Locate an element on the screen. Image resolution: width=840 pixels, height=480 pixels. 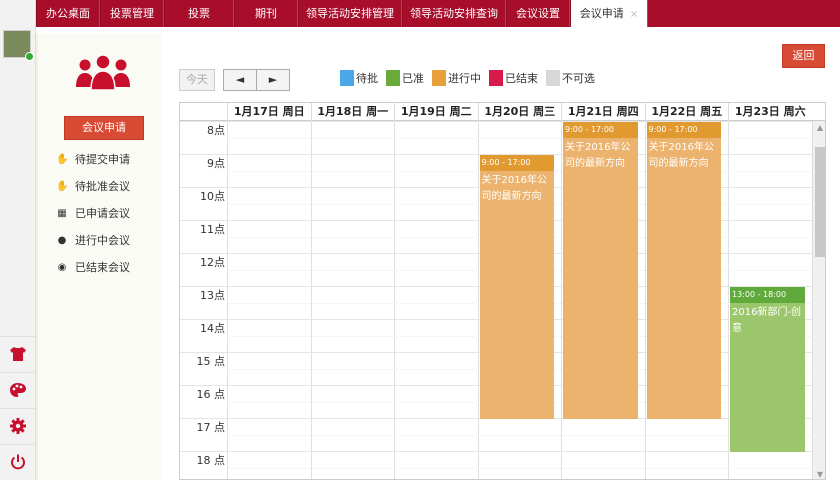
tab-label: 办公桌面 is located at coordinates (68, 13).